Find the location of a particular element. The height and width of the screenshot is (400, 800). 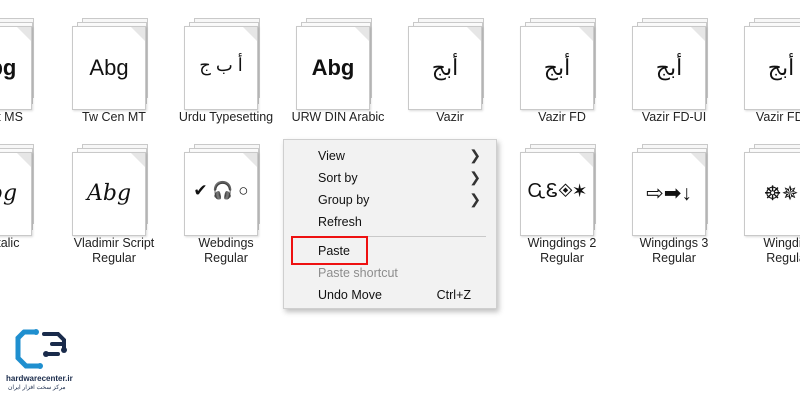

font-name: Vladimir Script is located at coordinates (114, 243).